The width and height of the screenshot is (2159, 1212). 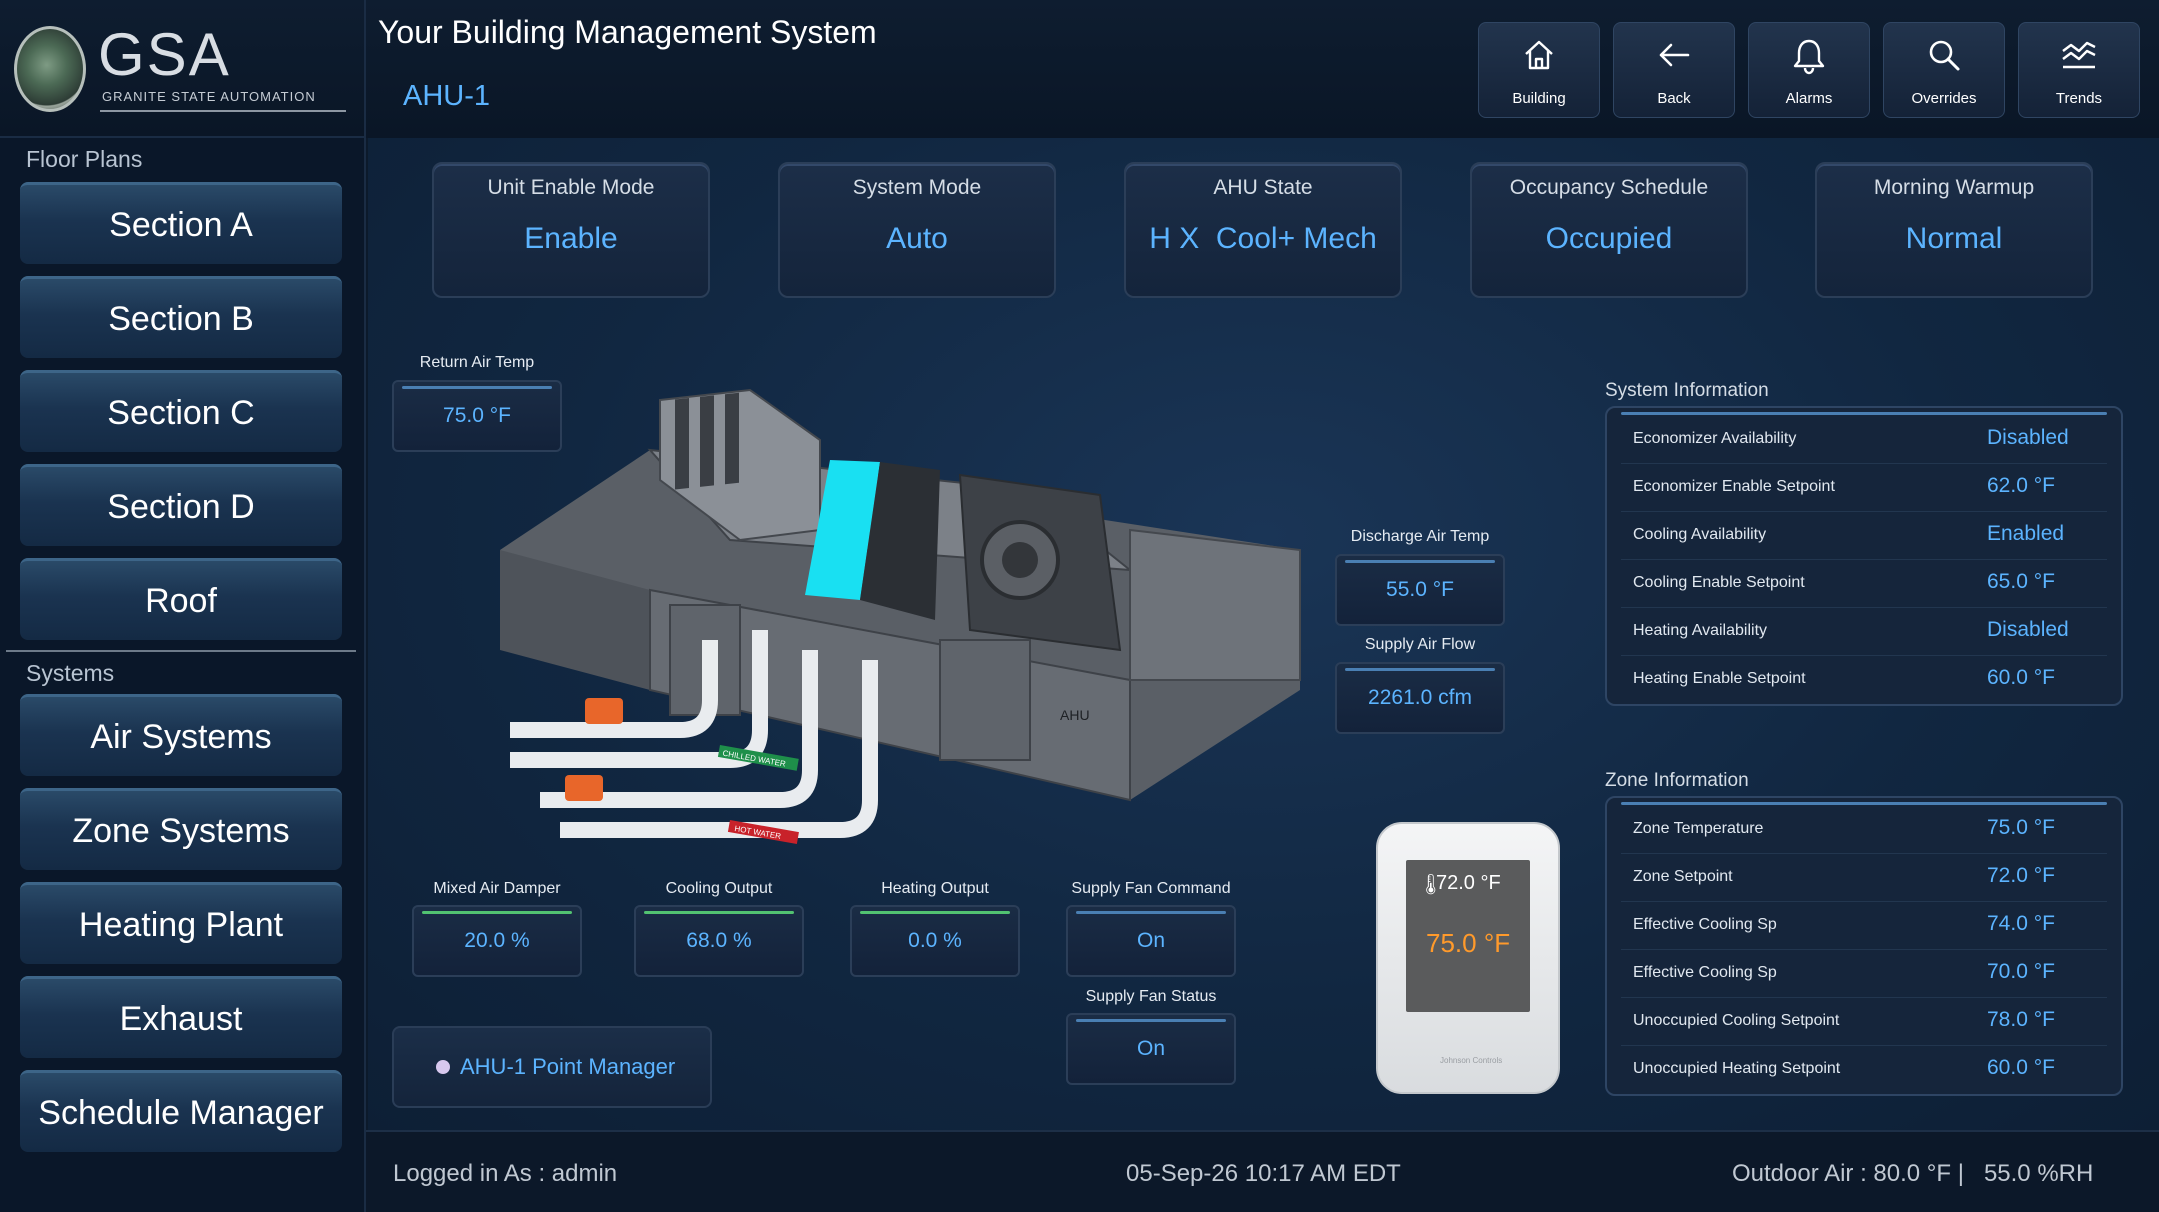 I want to click on nav-trends-label: Trends, so click(x=2079, y=98).